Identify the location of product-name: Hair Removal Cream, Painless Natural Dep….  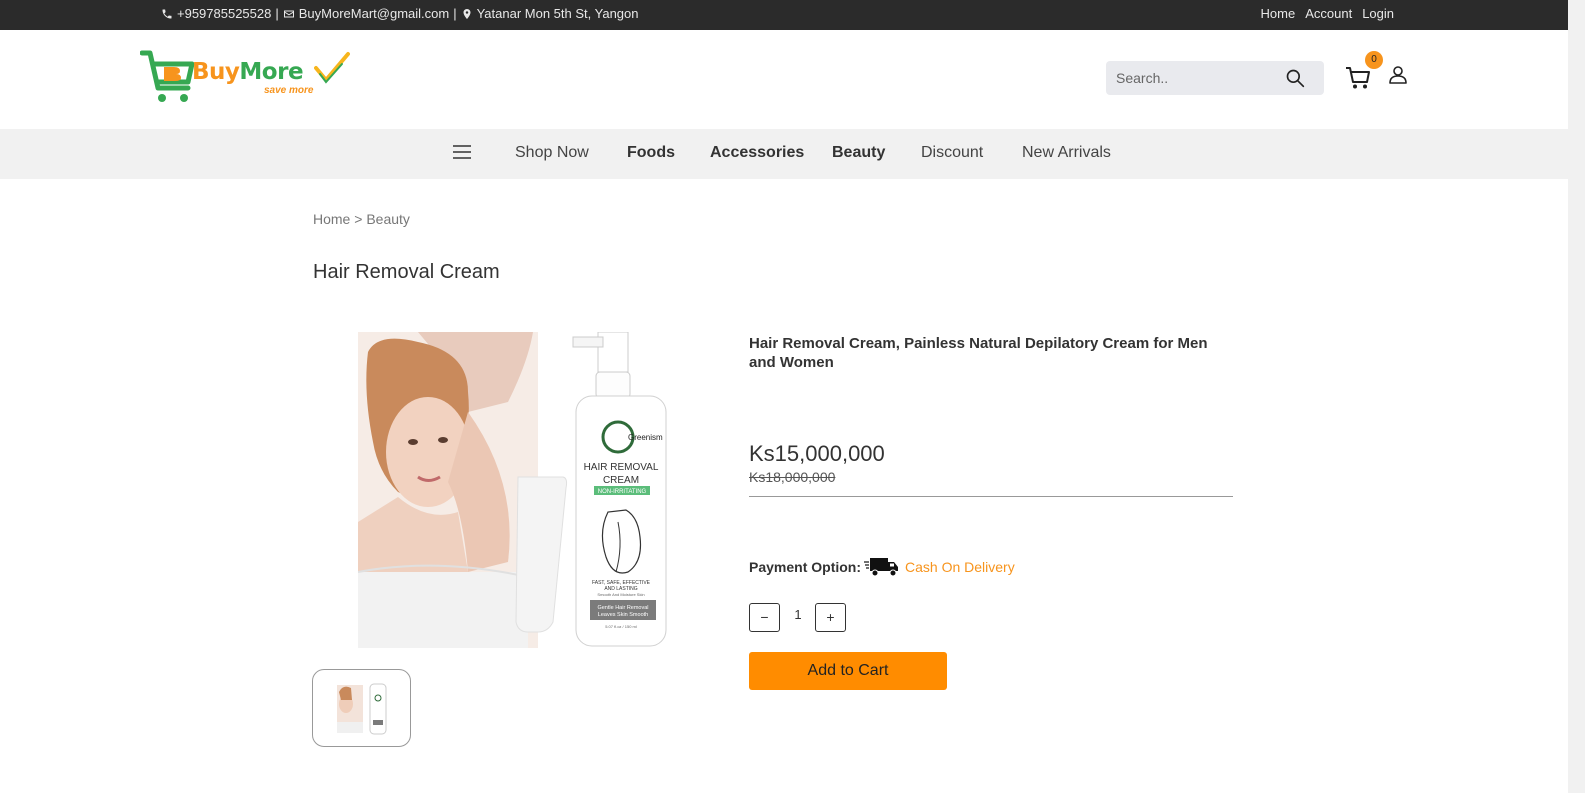
(978, 353).